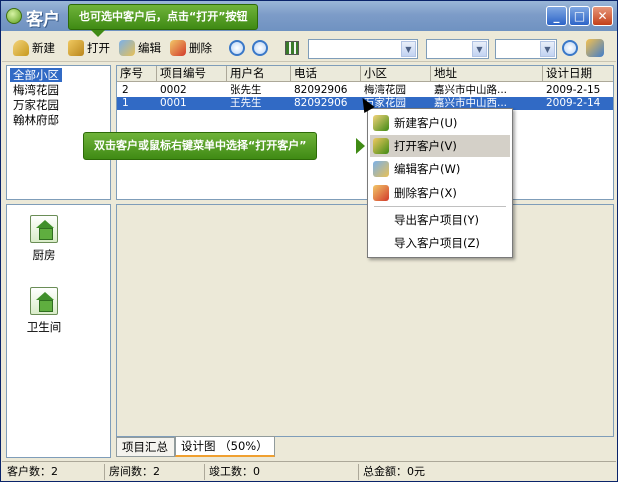 The image size is (618, 482). I want to click on table-cell: 张先生, so click(246, 90).